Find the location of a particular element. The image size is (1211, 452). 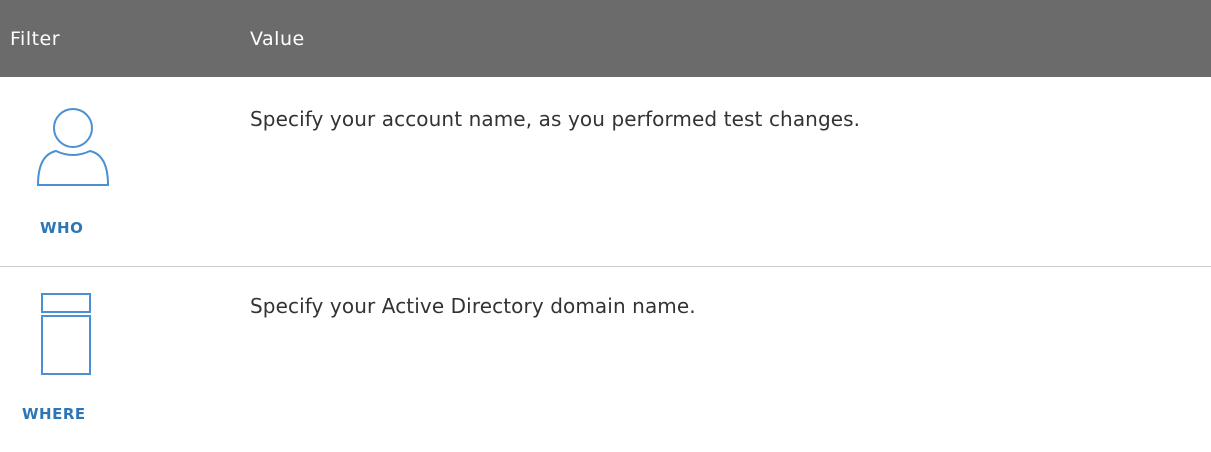

filter-label-who: WHO is located at coordinates (62, 228).